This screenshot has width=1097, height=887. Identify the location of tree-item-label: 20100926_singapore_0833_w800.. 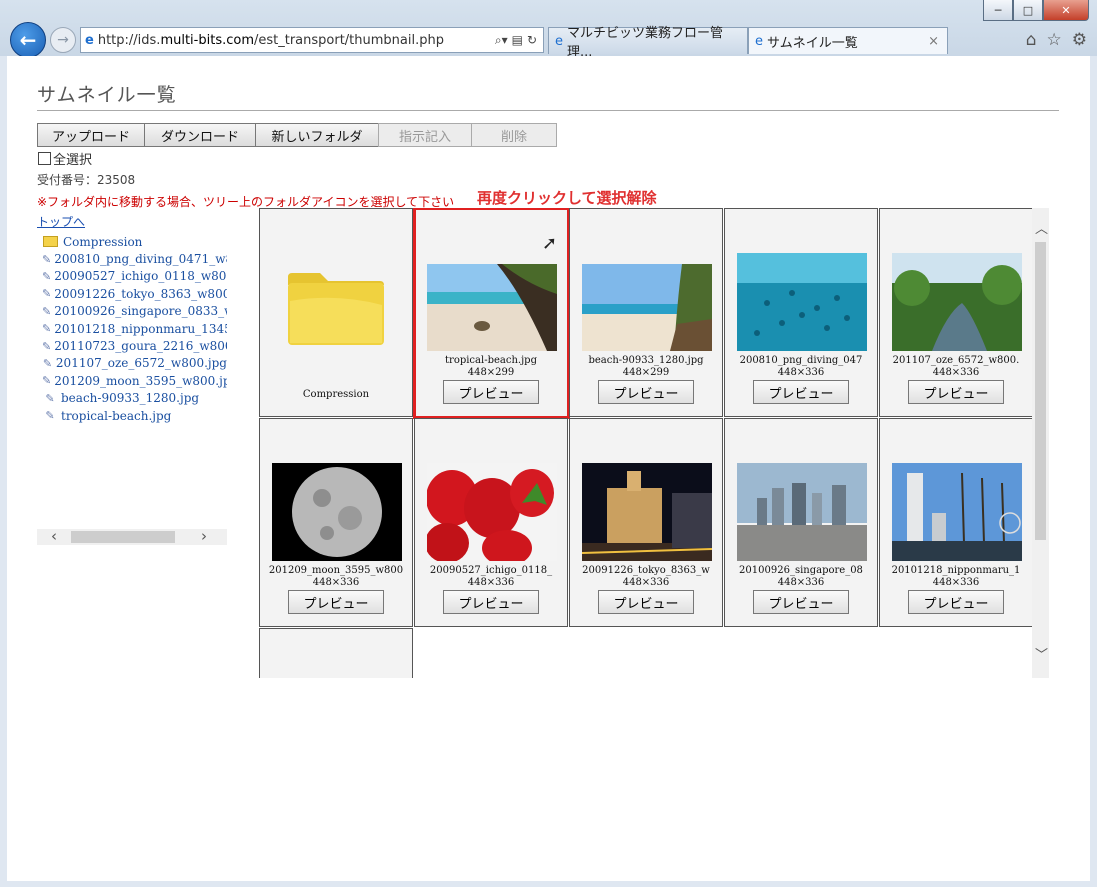
(140, 311).